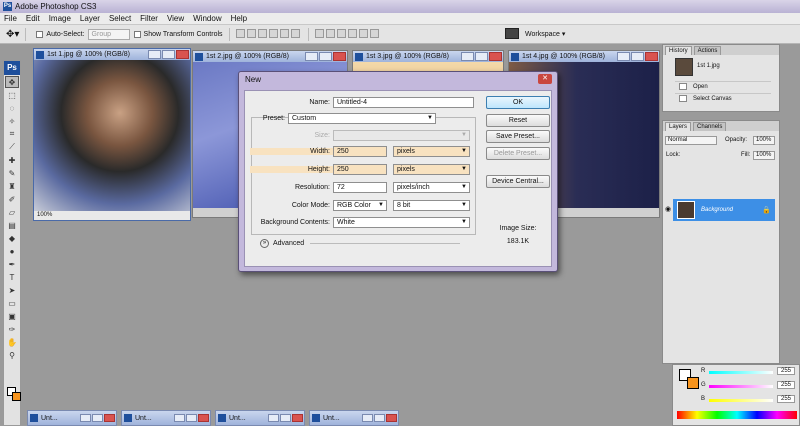  What do you see at coordinates (239, 18) in the screenshot?
I see `menu-help: Help` at bounding box center [239, 18].